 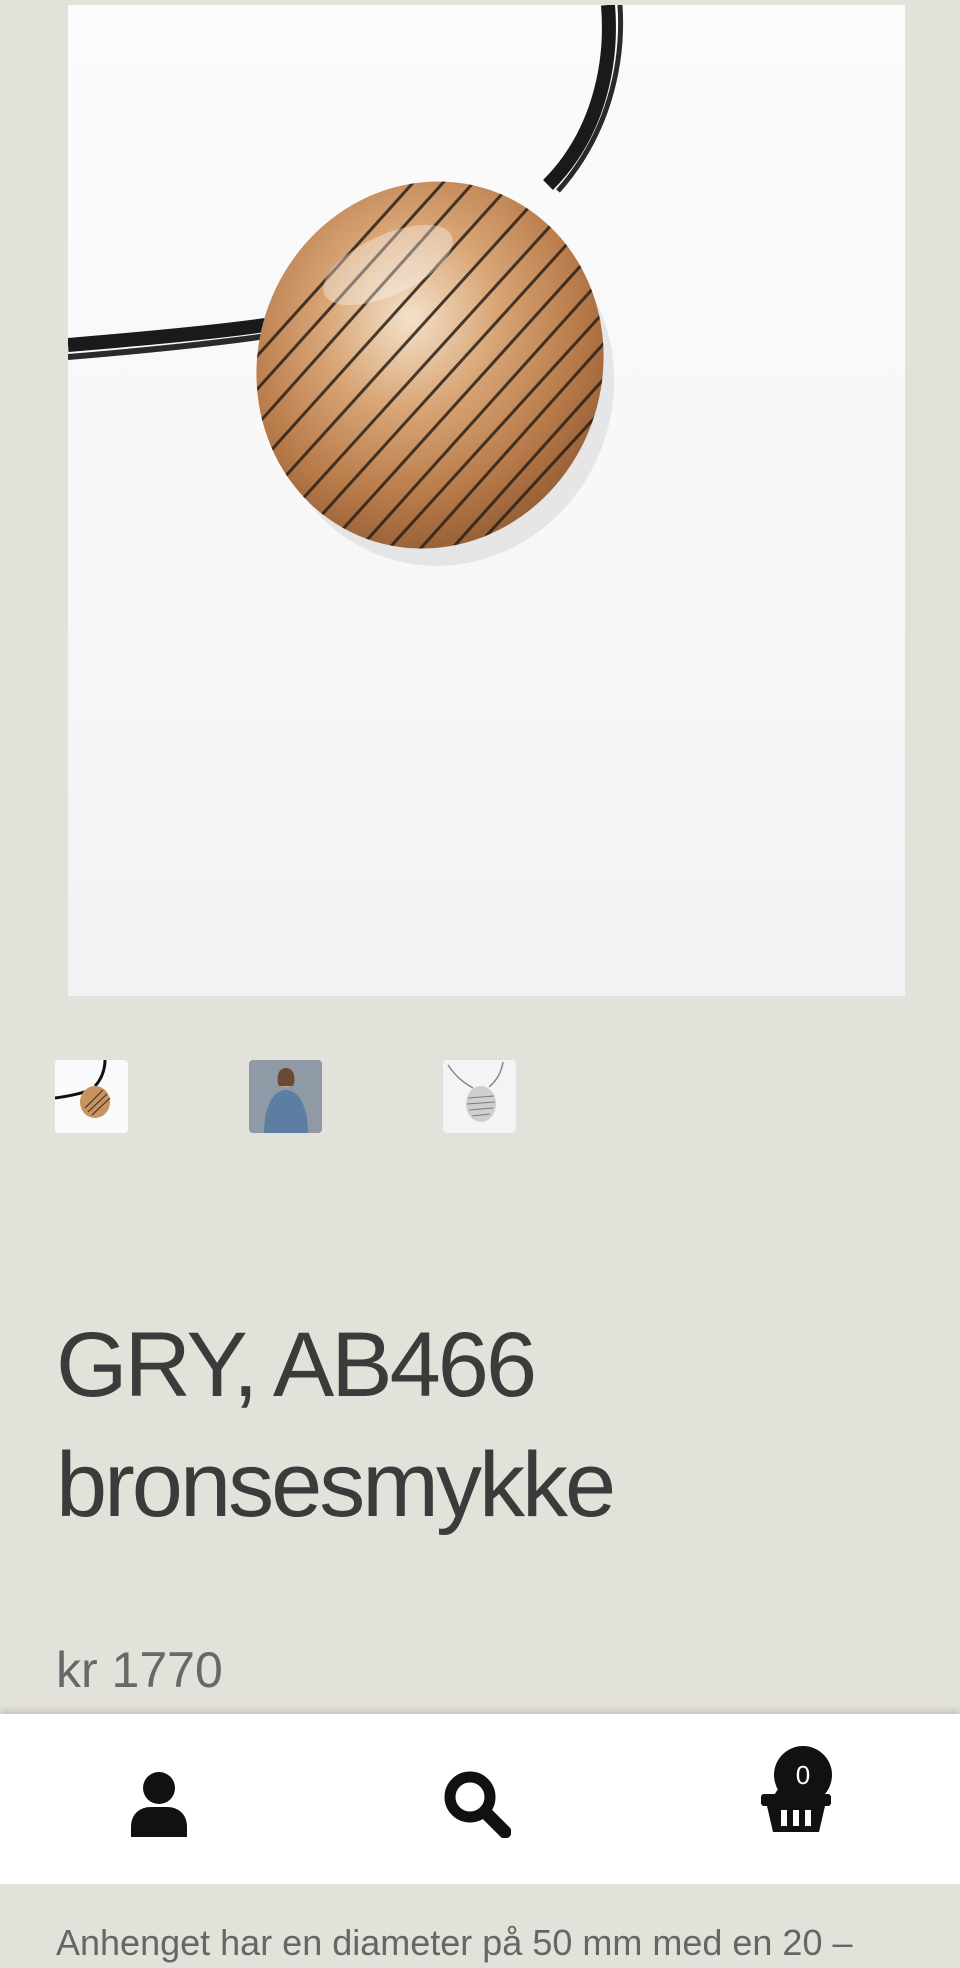 I want to click on thumbnail-strip, so click(x=480, y=1097).